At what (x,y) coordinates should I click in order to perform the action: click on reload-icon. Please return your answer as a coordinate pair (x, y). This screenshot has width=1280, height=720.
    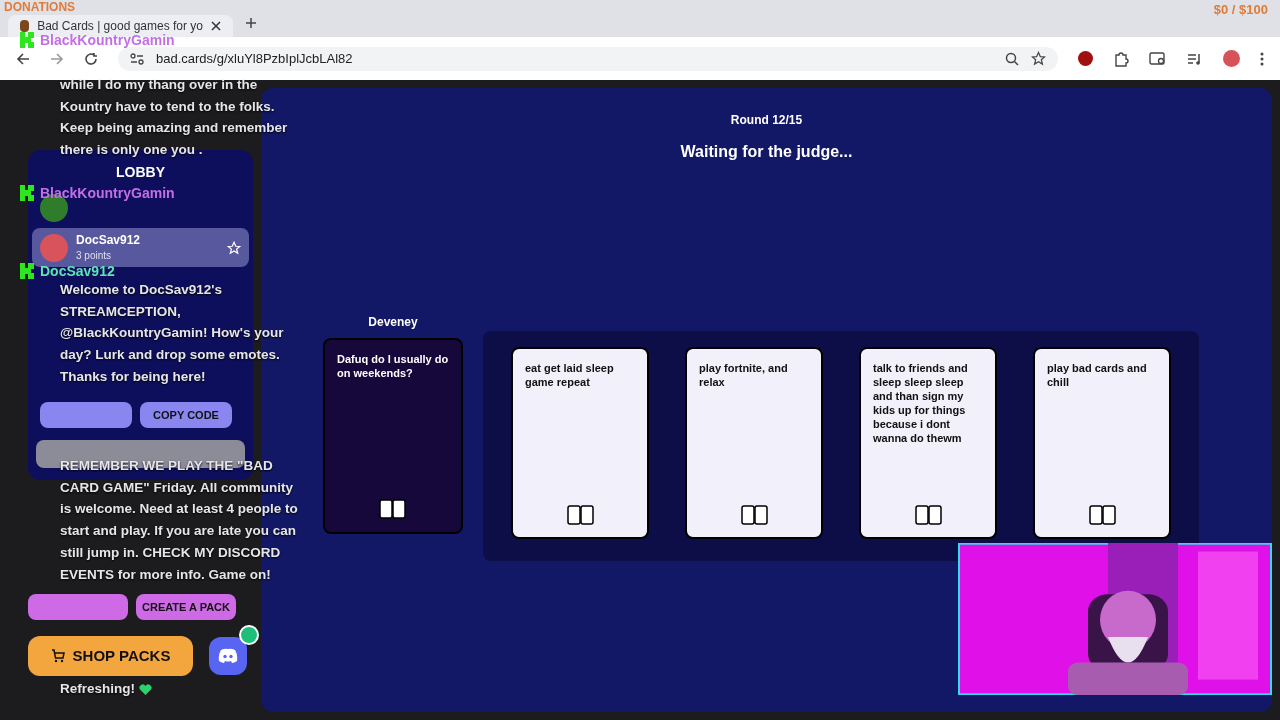
    Looking at the image, I should click on (91, 58).